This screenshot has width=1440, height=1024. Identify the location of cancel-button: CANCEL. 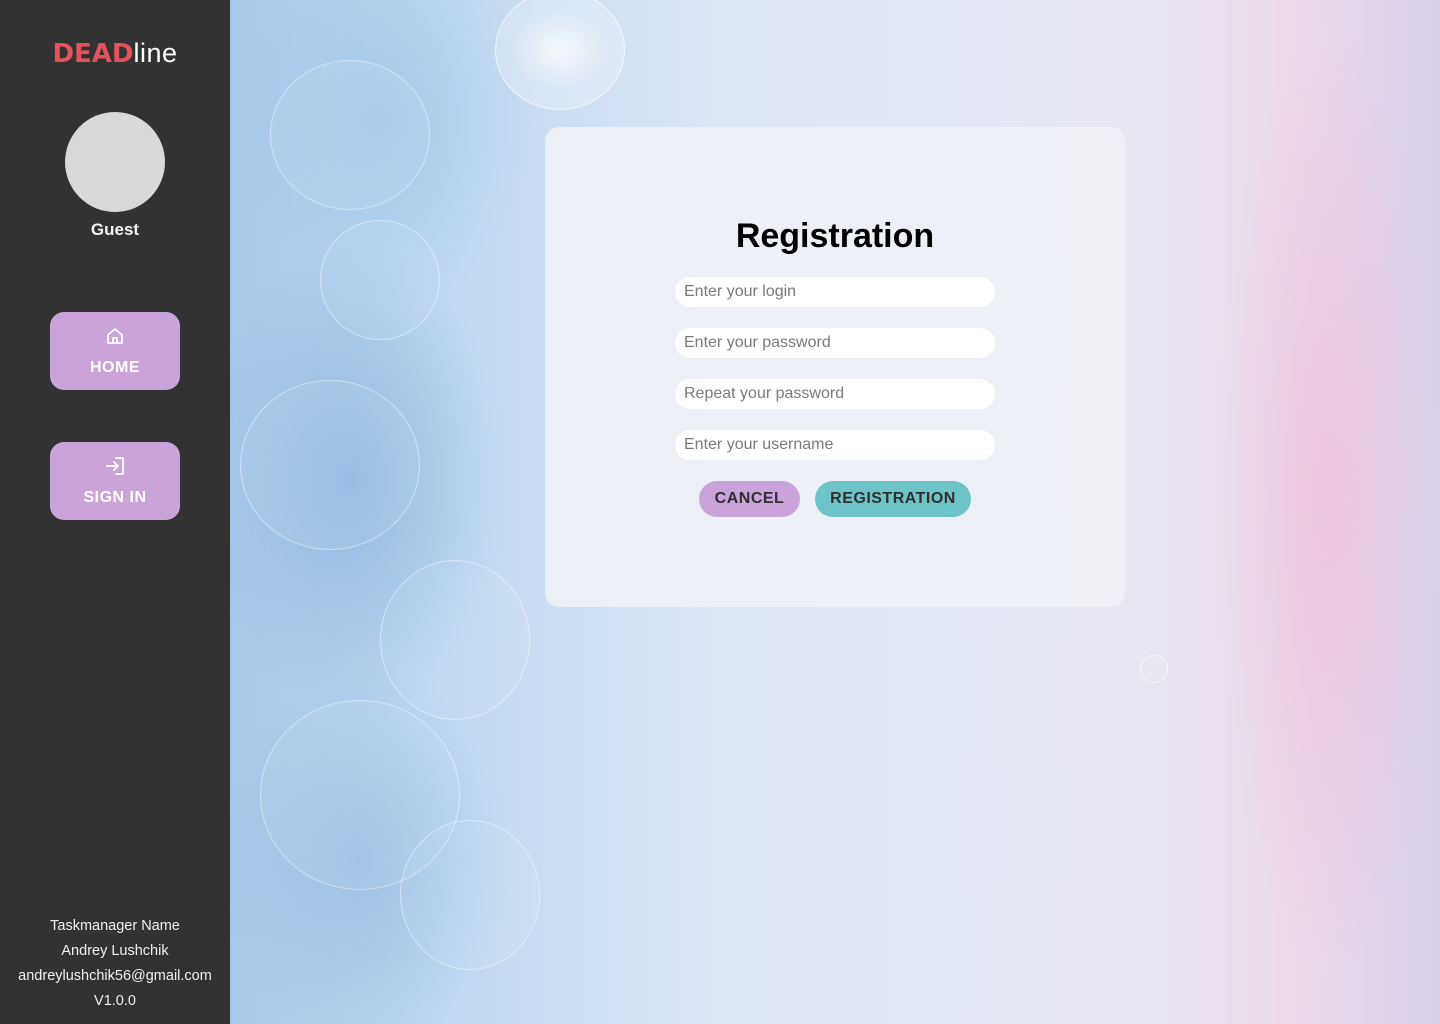
(749, 499).